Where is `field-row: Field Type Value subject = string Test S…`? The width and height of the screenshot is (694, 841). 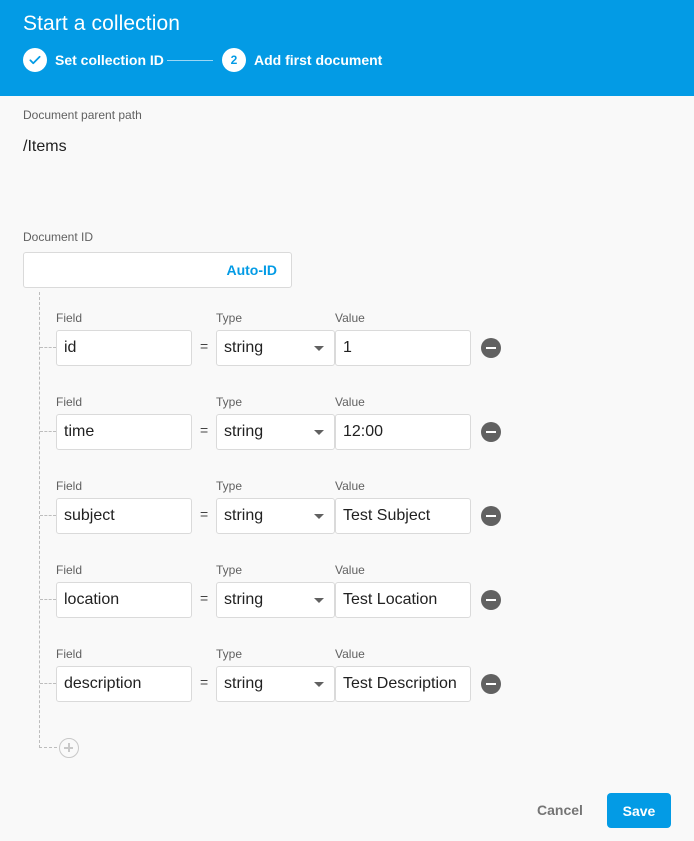
field-row: Field Type Value subject = string Test S… is located at coordinates (347, 521).